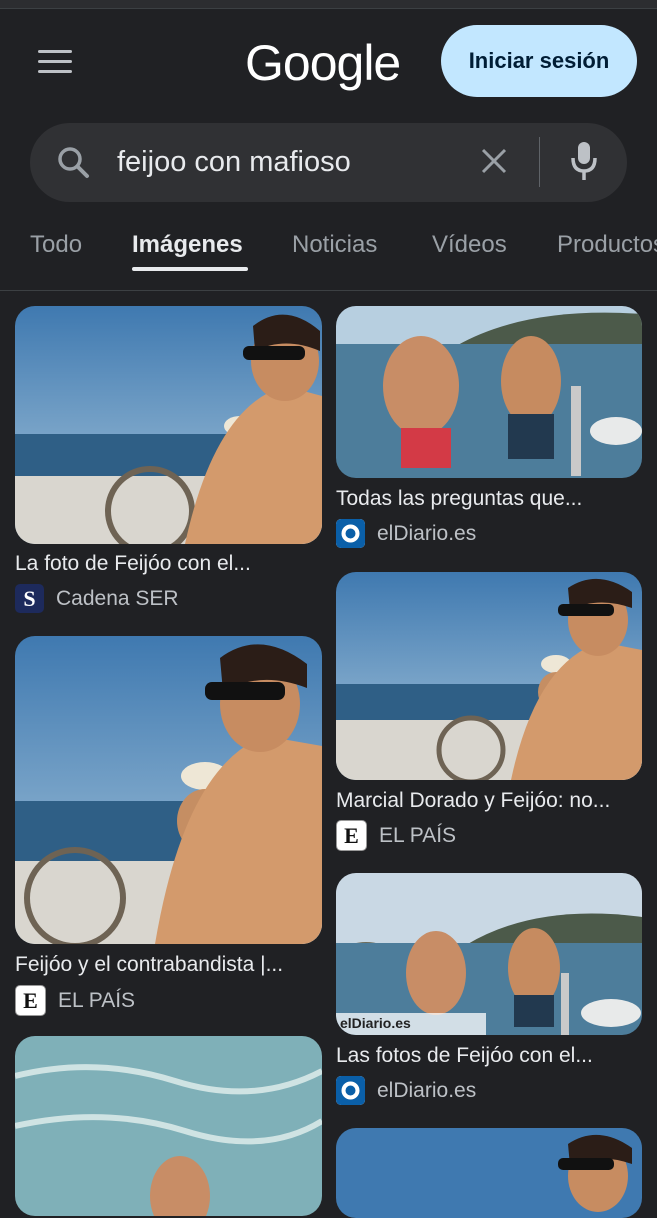  What do you see at coordinates (375, 1023) in the screenshot?
I see `image-watermark: elDiario.es` at bounding box center [375, 1023].